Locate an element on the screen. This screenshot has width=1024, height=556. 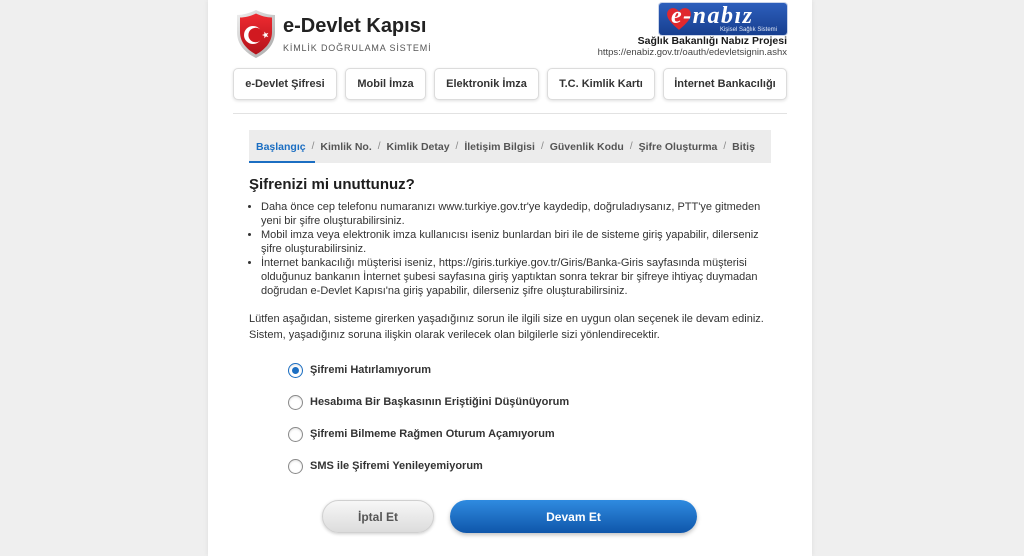
step-kimlik-no: Kimlik No. is located at coordinates (345, 146).